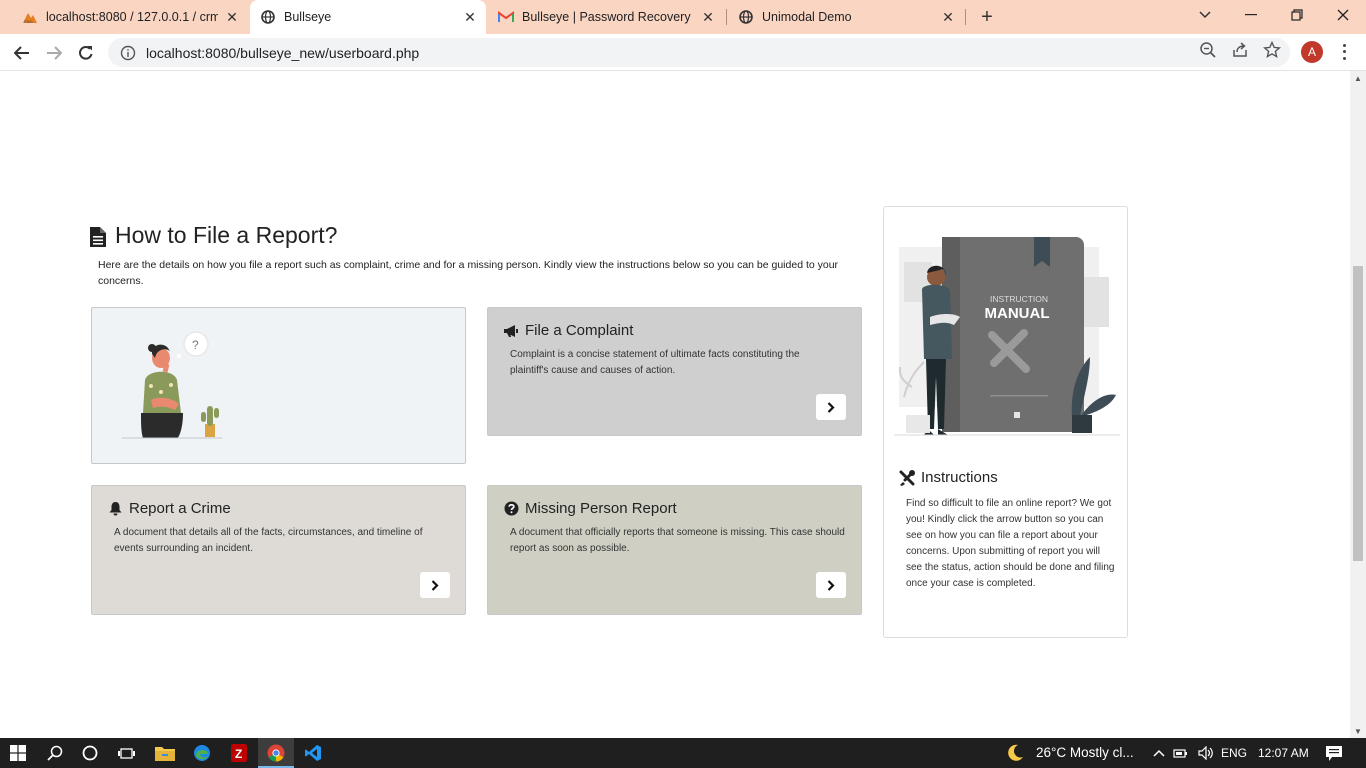 The height and width of the screenshot is (768, 1366). I want to click on manual-label-top: INSTRUCTION, so click(1019, 299).